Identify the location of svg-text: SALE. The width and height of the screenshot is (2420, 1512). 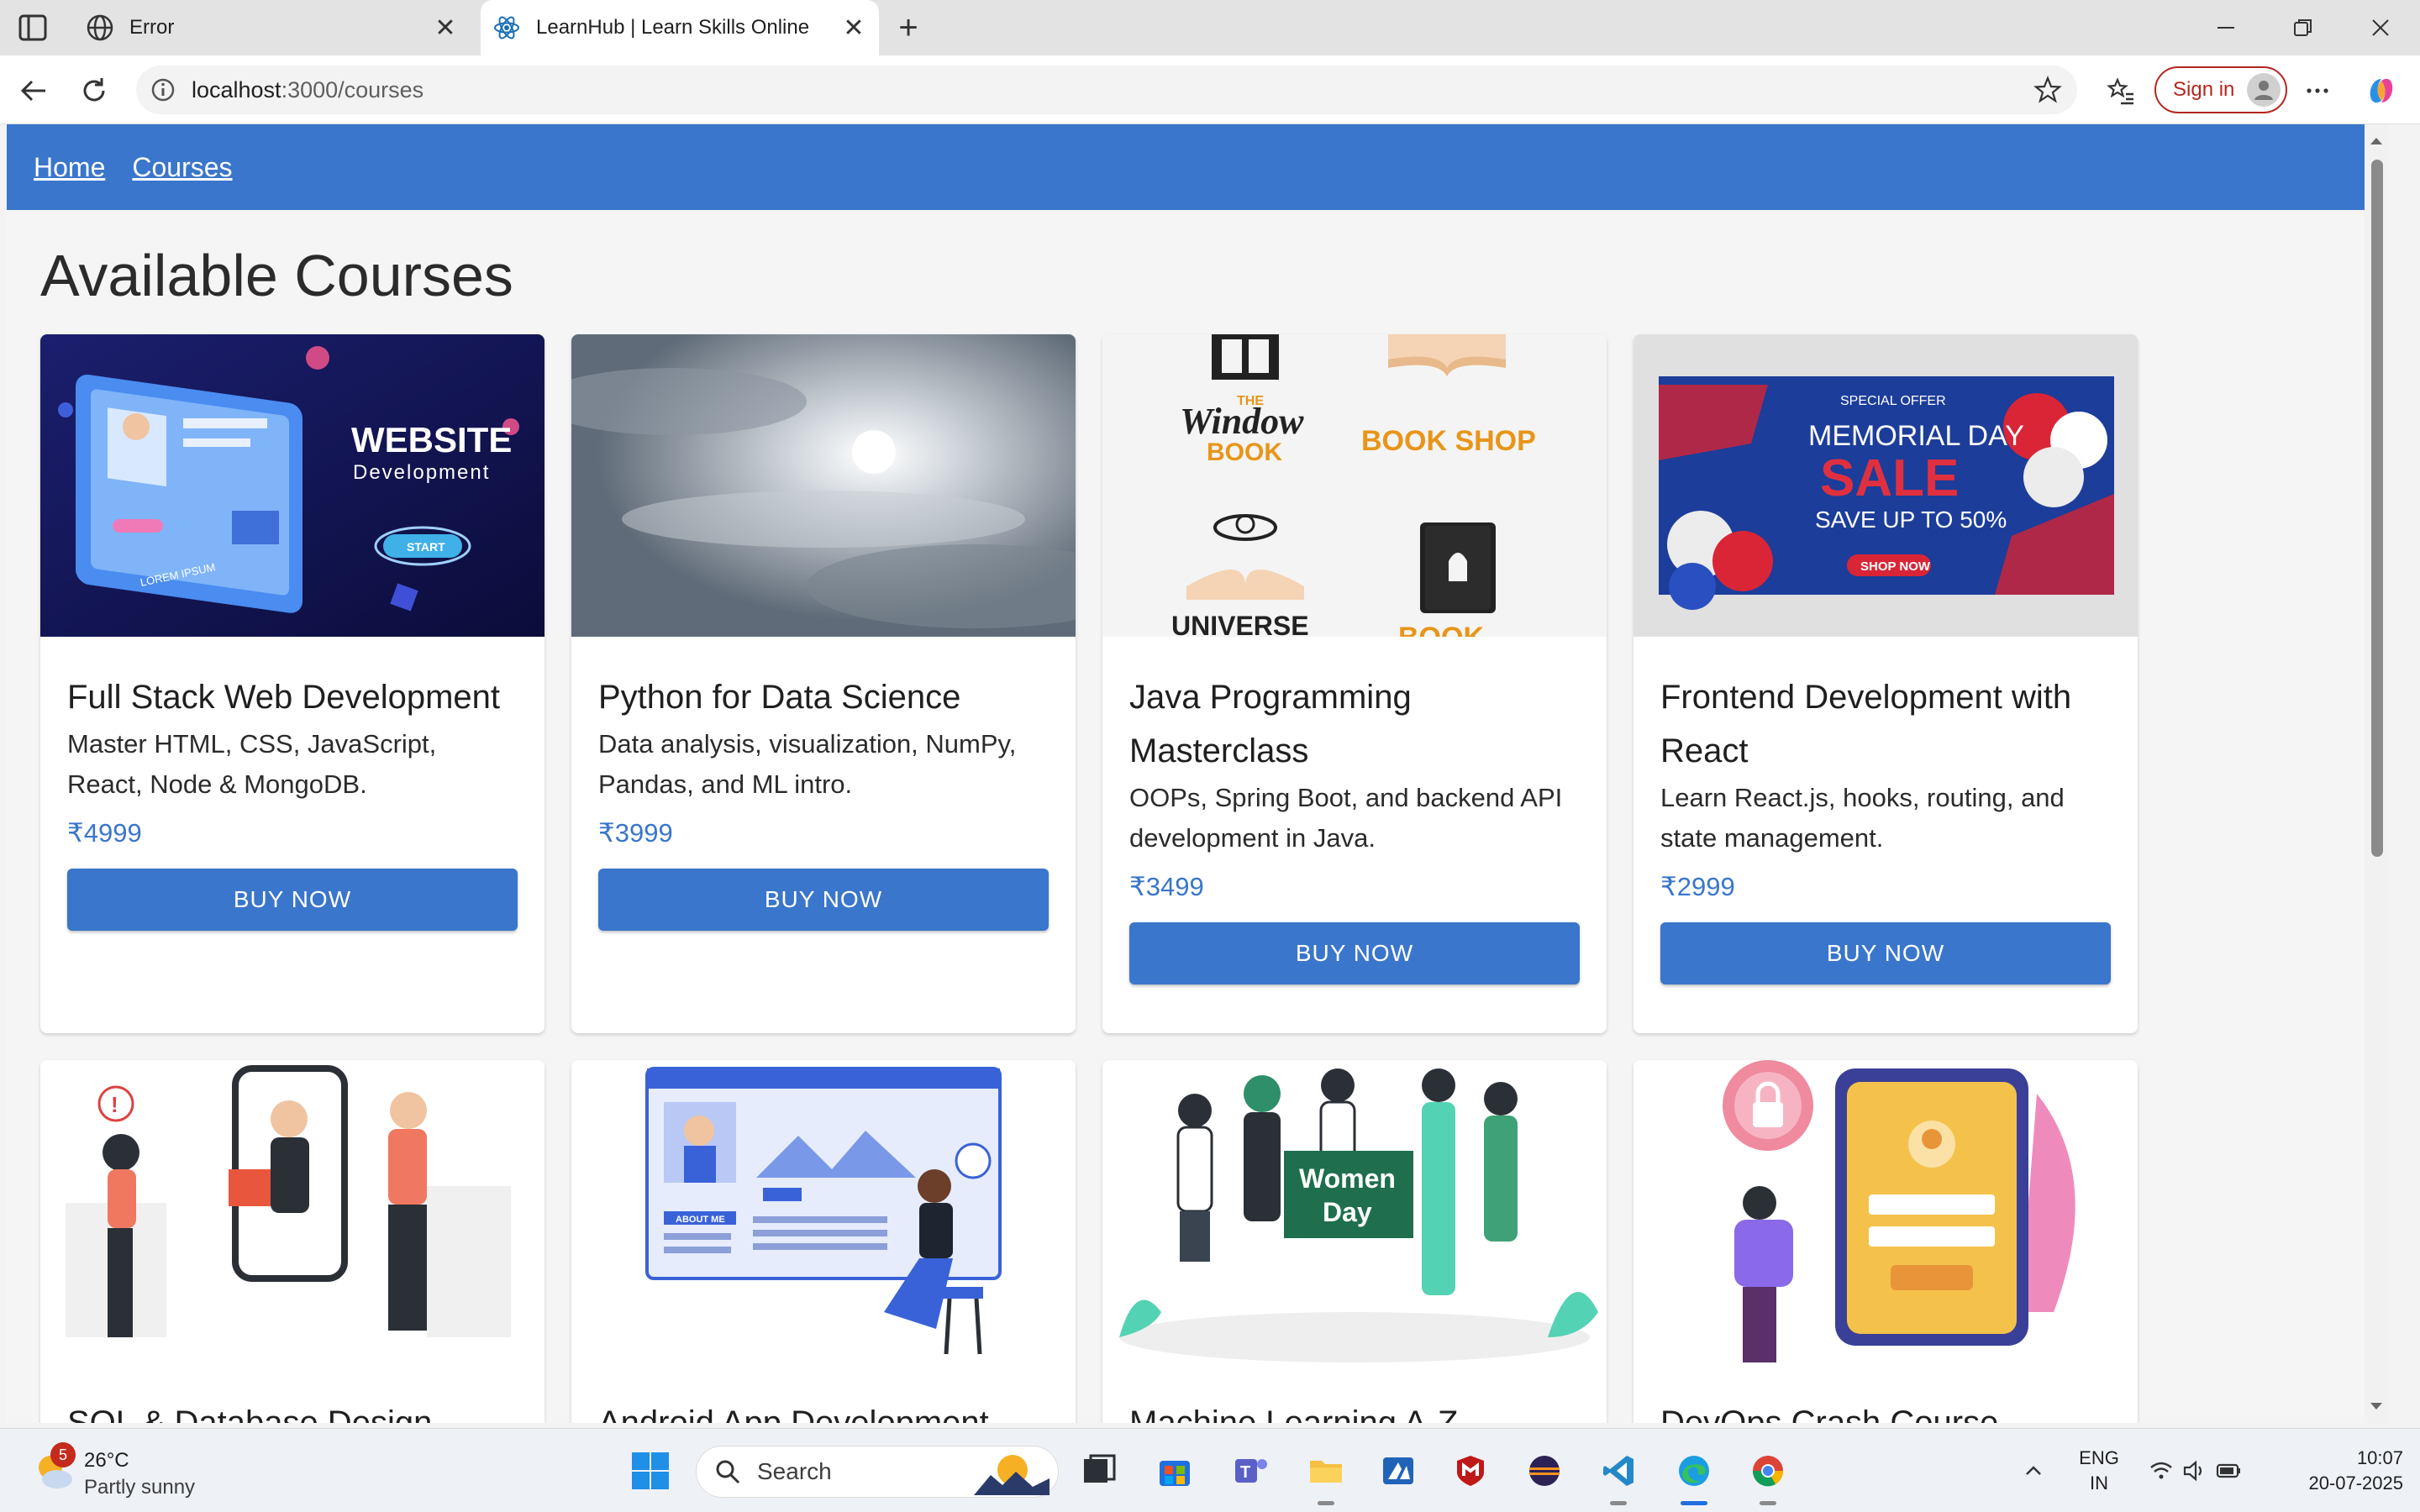
(1889, 478).